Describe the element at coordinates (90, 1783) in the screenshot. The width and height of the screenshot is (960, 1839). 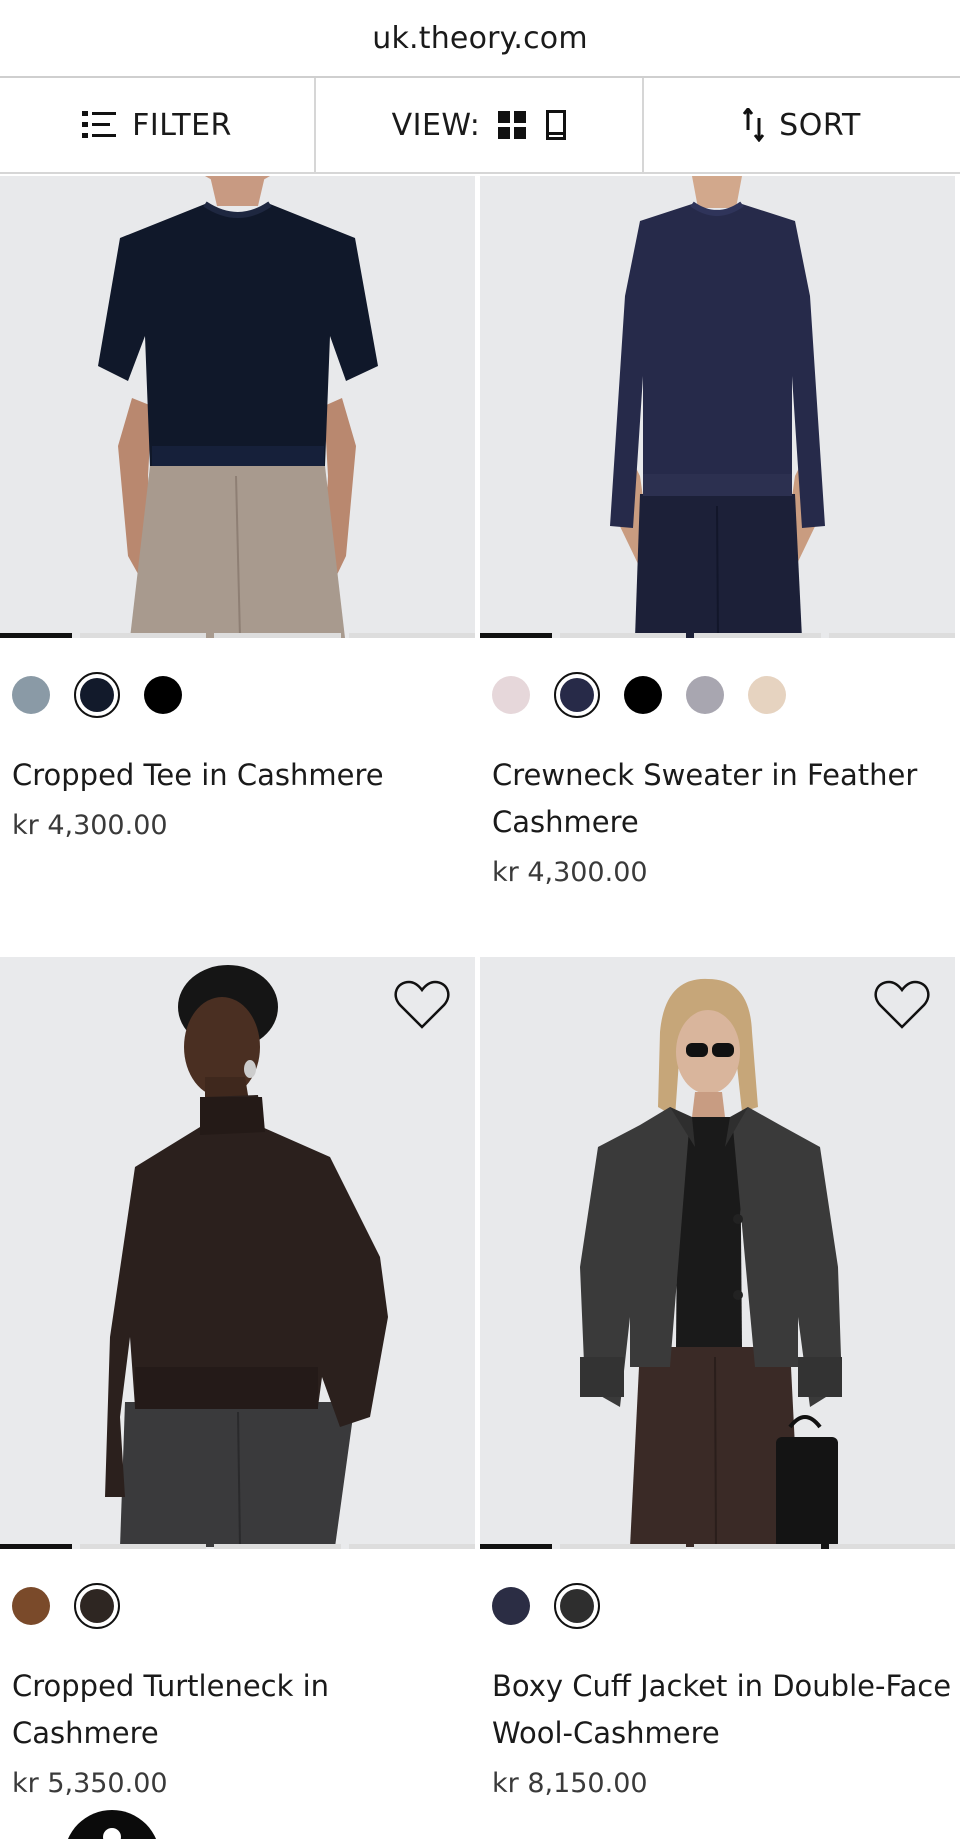
I see `product-price: kr 5,350.00` at that location.